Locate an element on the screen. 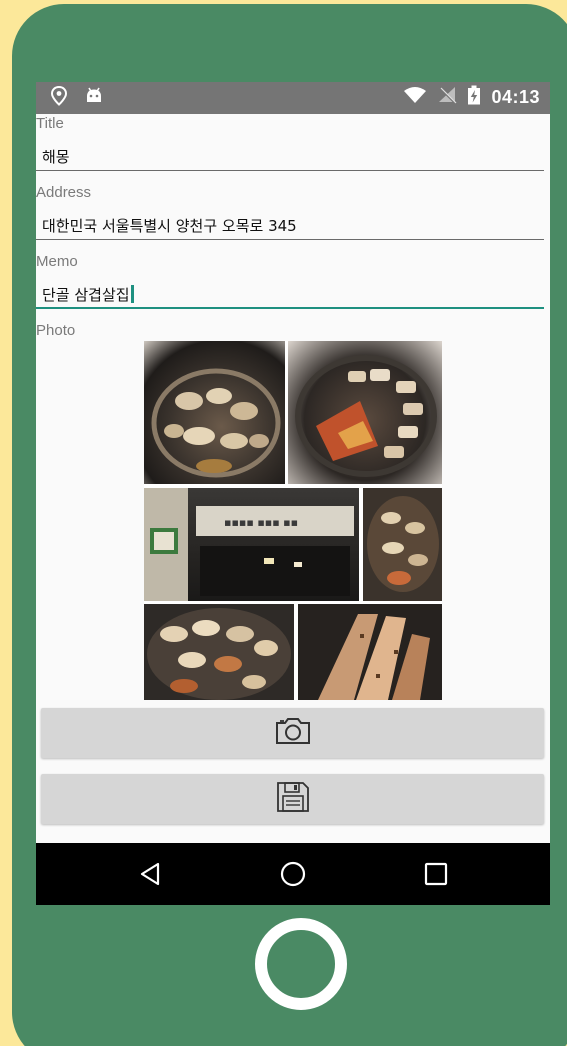 This screenshot has width=567, height=1046. title-label: Title is located at coordinates (50, 123).